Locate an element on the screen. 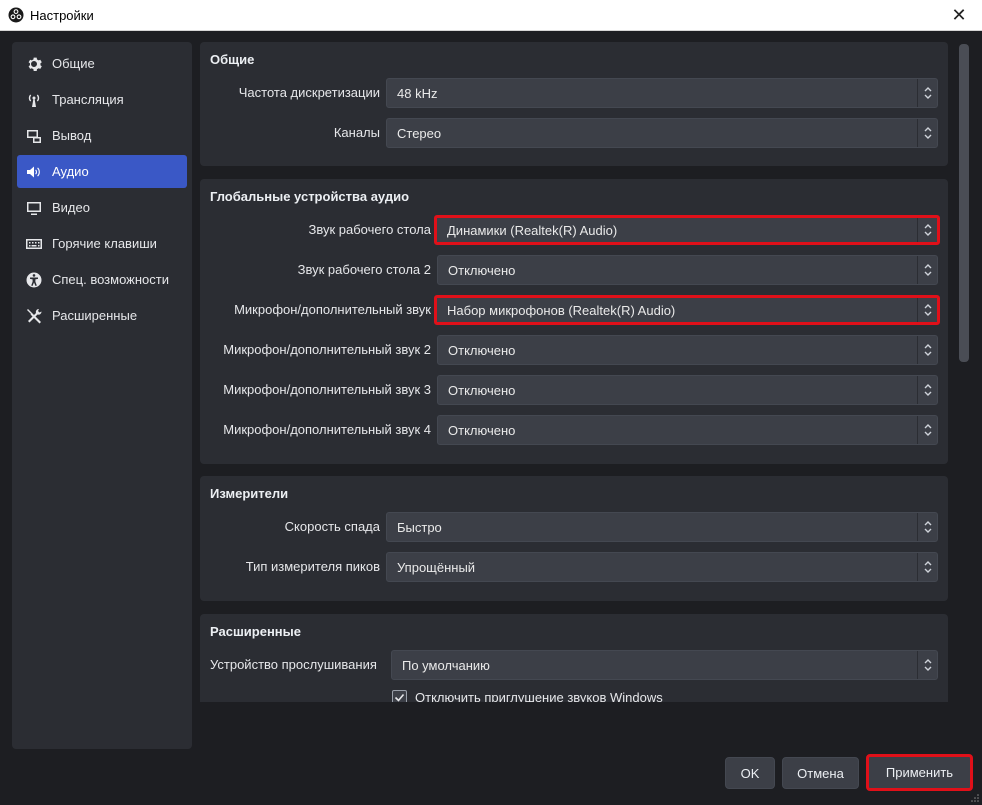 Image resolution: width=982 pixels, height=805 pixels. mic-audio-select: Набор микрофонов (Realtek(R) Audio) is located at coordinates (687, 310).